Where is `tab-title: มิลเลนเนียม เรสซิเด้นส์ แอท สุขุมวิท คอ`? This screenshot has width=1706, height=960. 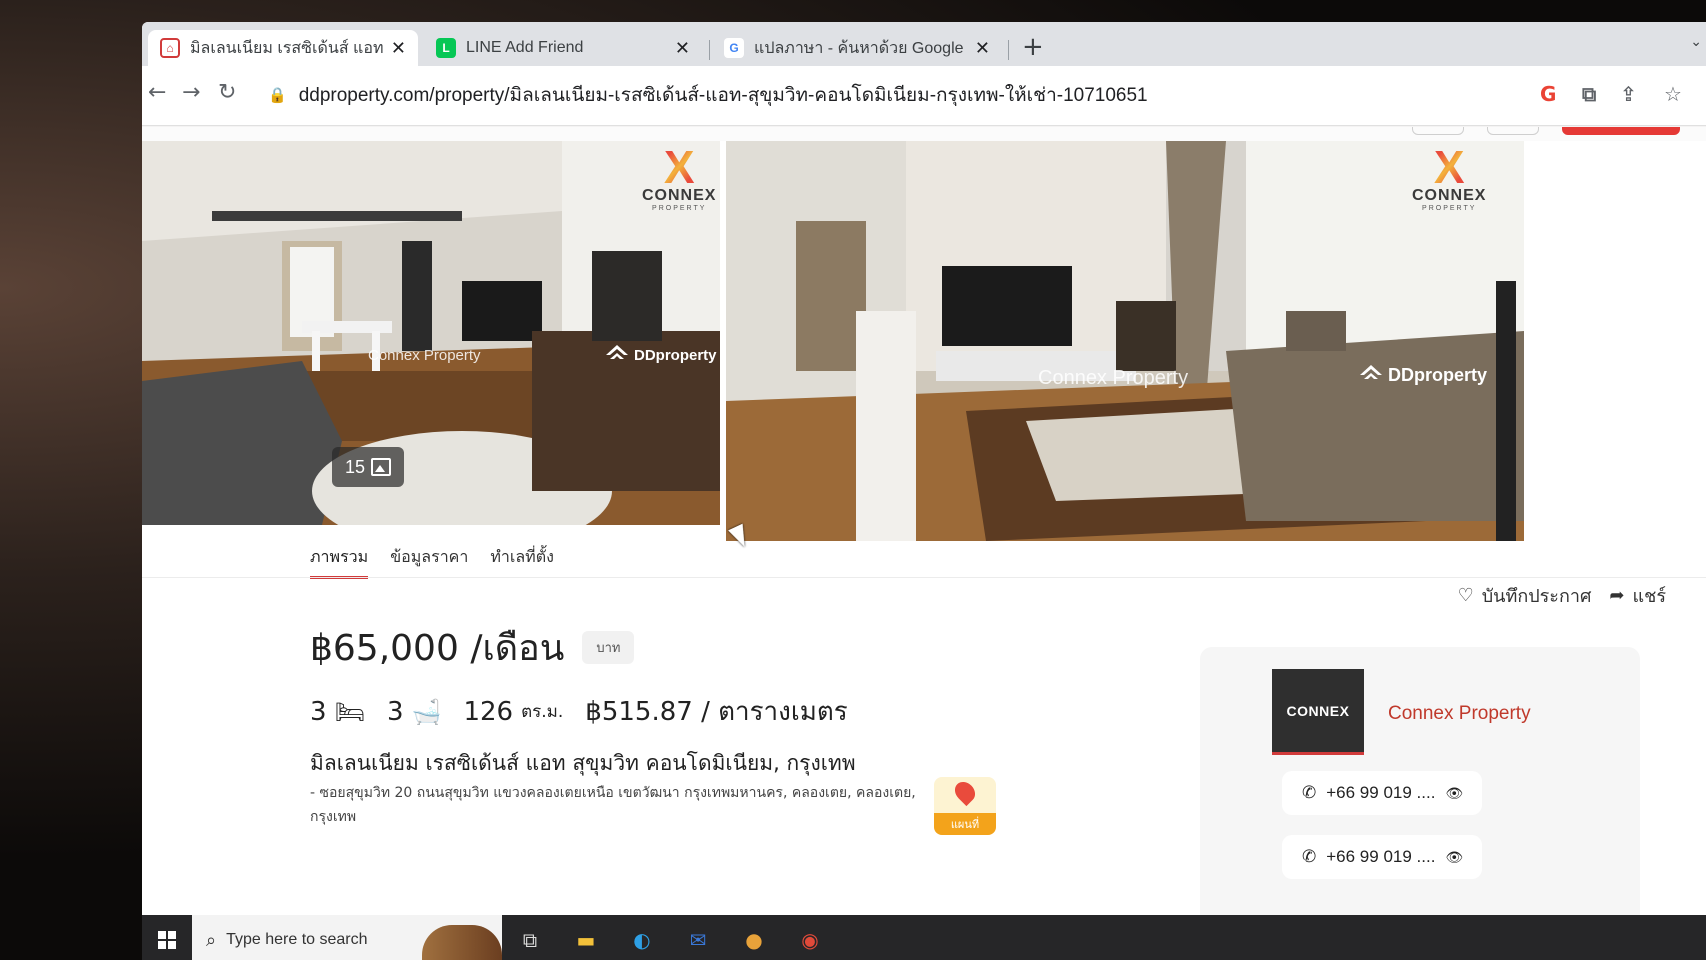 tab-title: มิลเลนเนียม เรสซิเด้นส์ แอท สุขุมวิท คอ is located at coordinates (286, 48).